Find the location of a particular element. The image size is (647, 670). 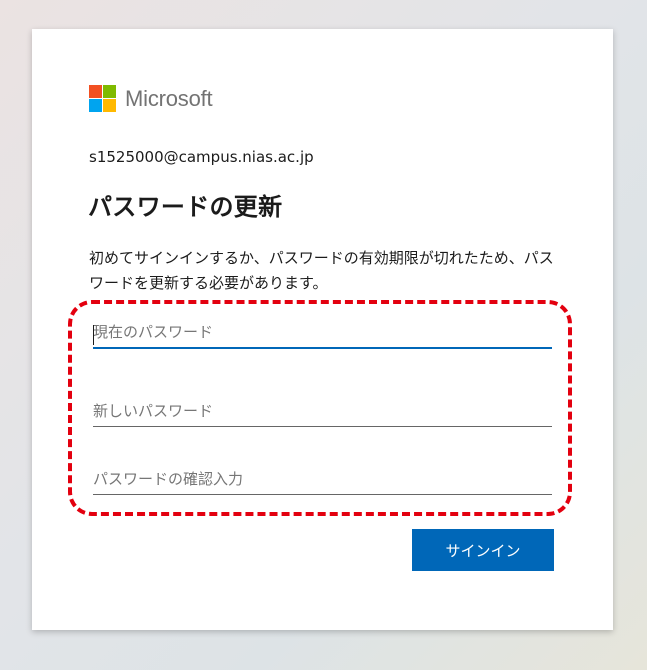

logo-square-red is located at coordinates (95, 91).